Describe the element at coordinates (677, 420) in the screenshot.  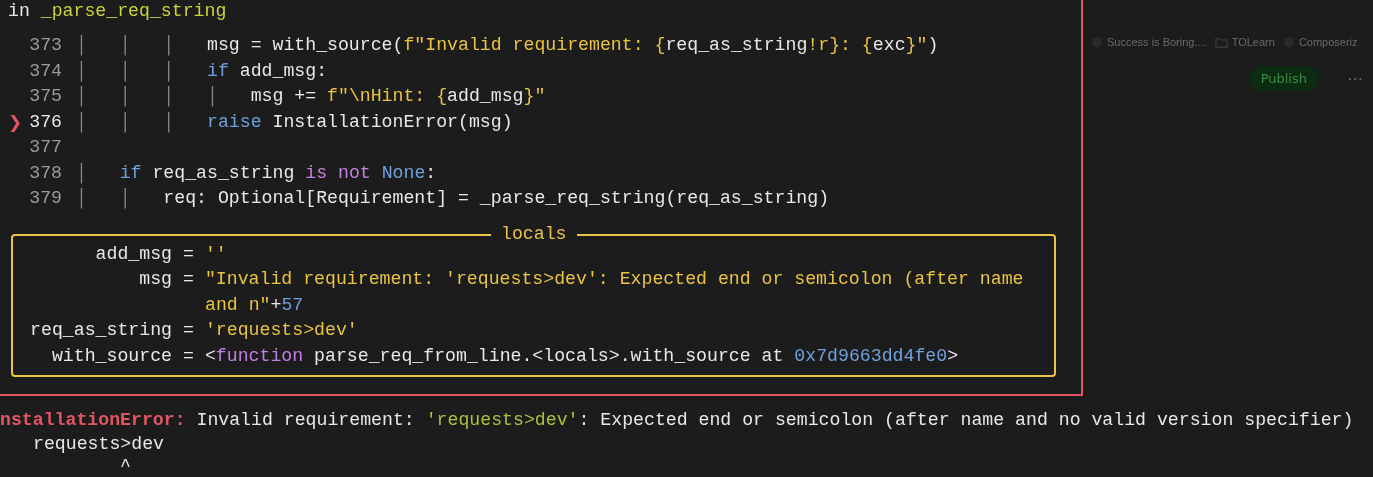
I see `error-message: nstallationError: Invalid requirement: 'requests>dev': Expected end or semicolon (after name and no valid version specifier)` at that location.